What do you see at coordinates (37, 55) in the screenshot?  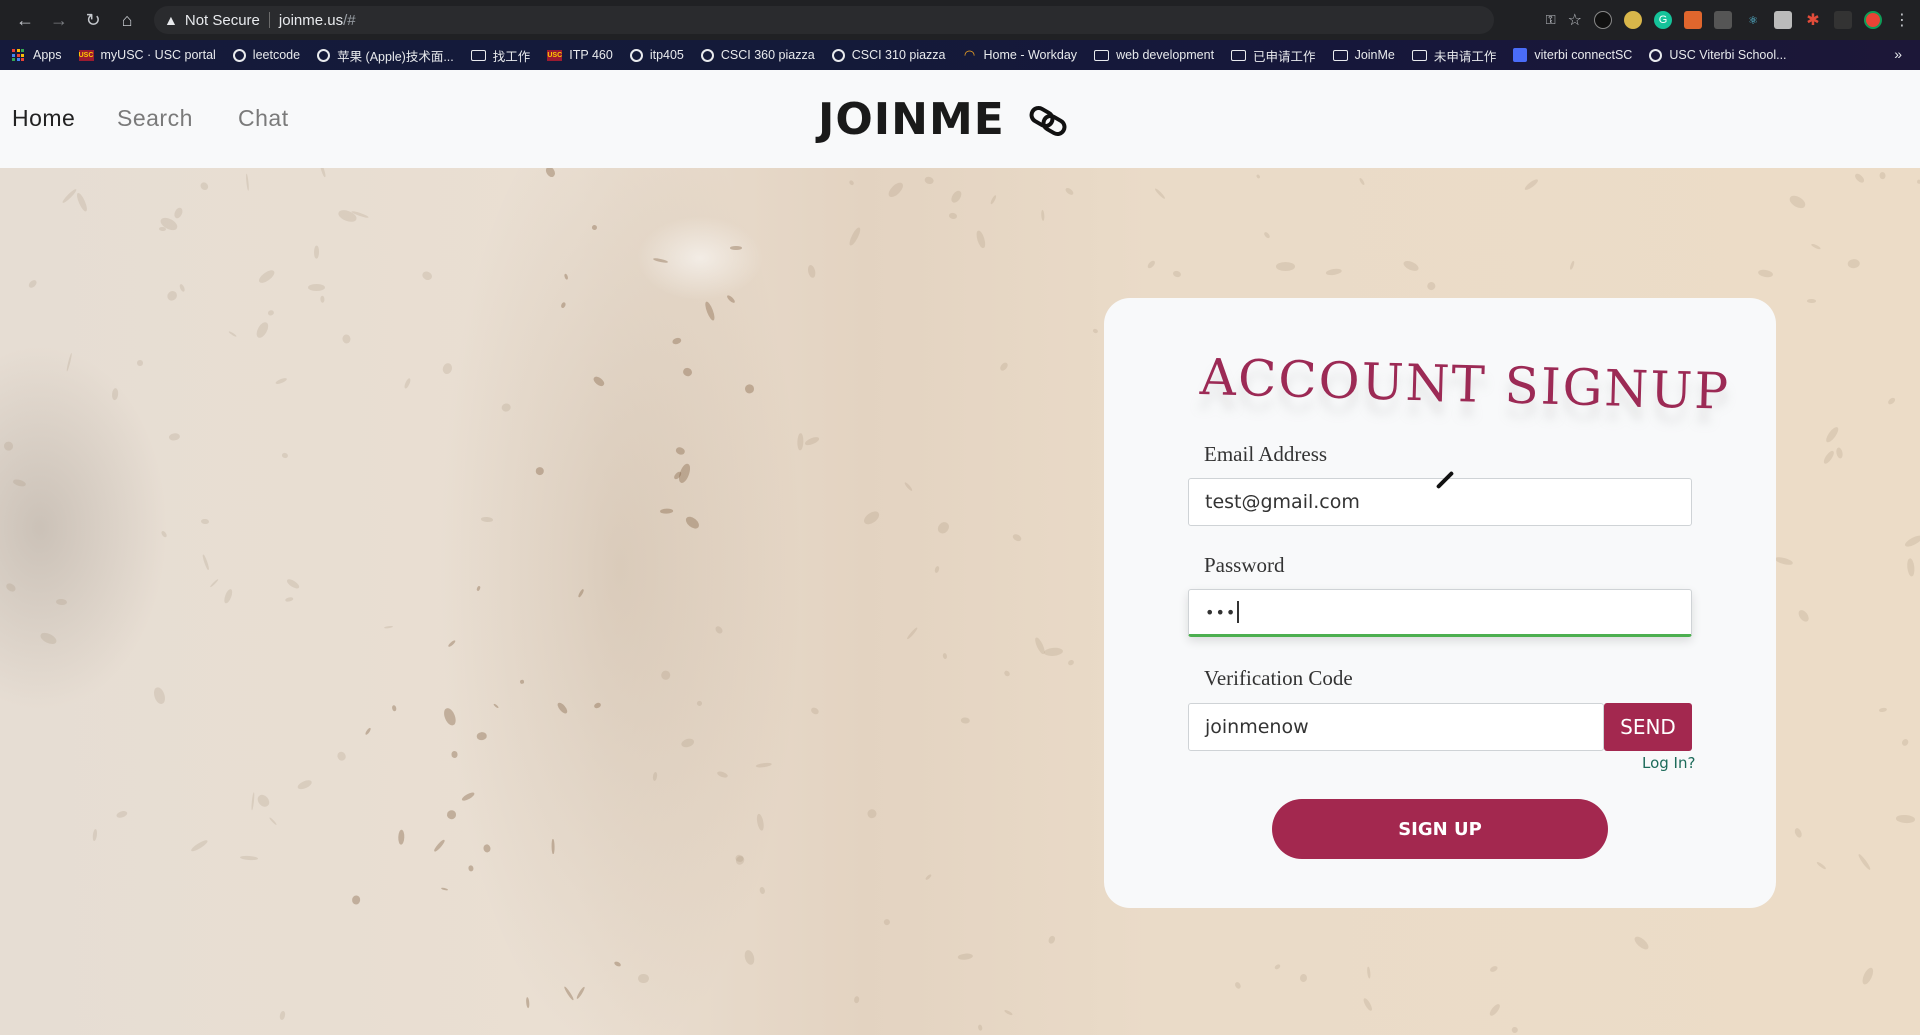 I see `bookmark-item: Apps` at bounding box center [37, 55].